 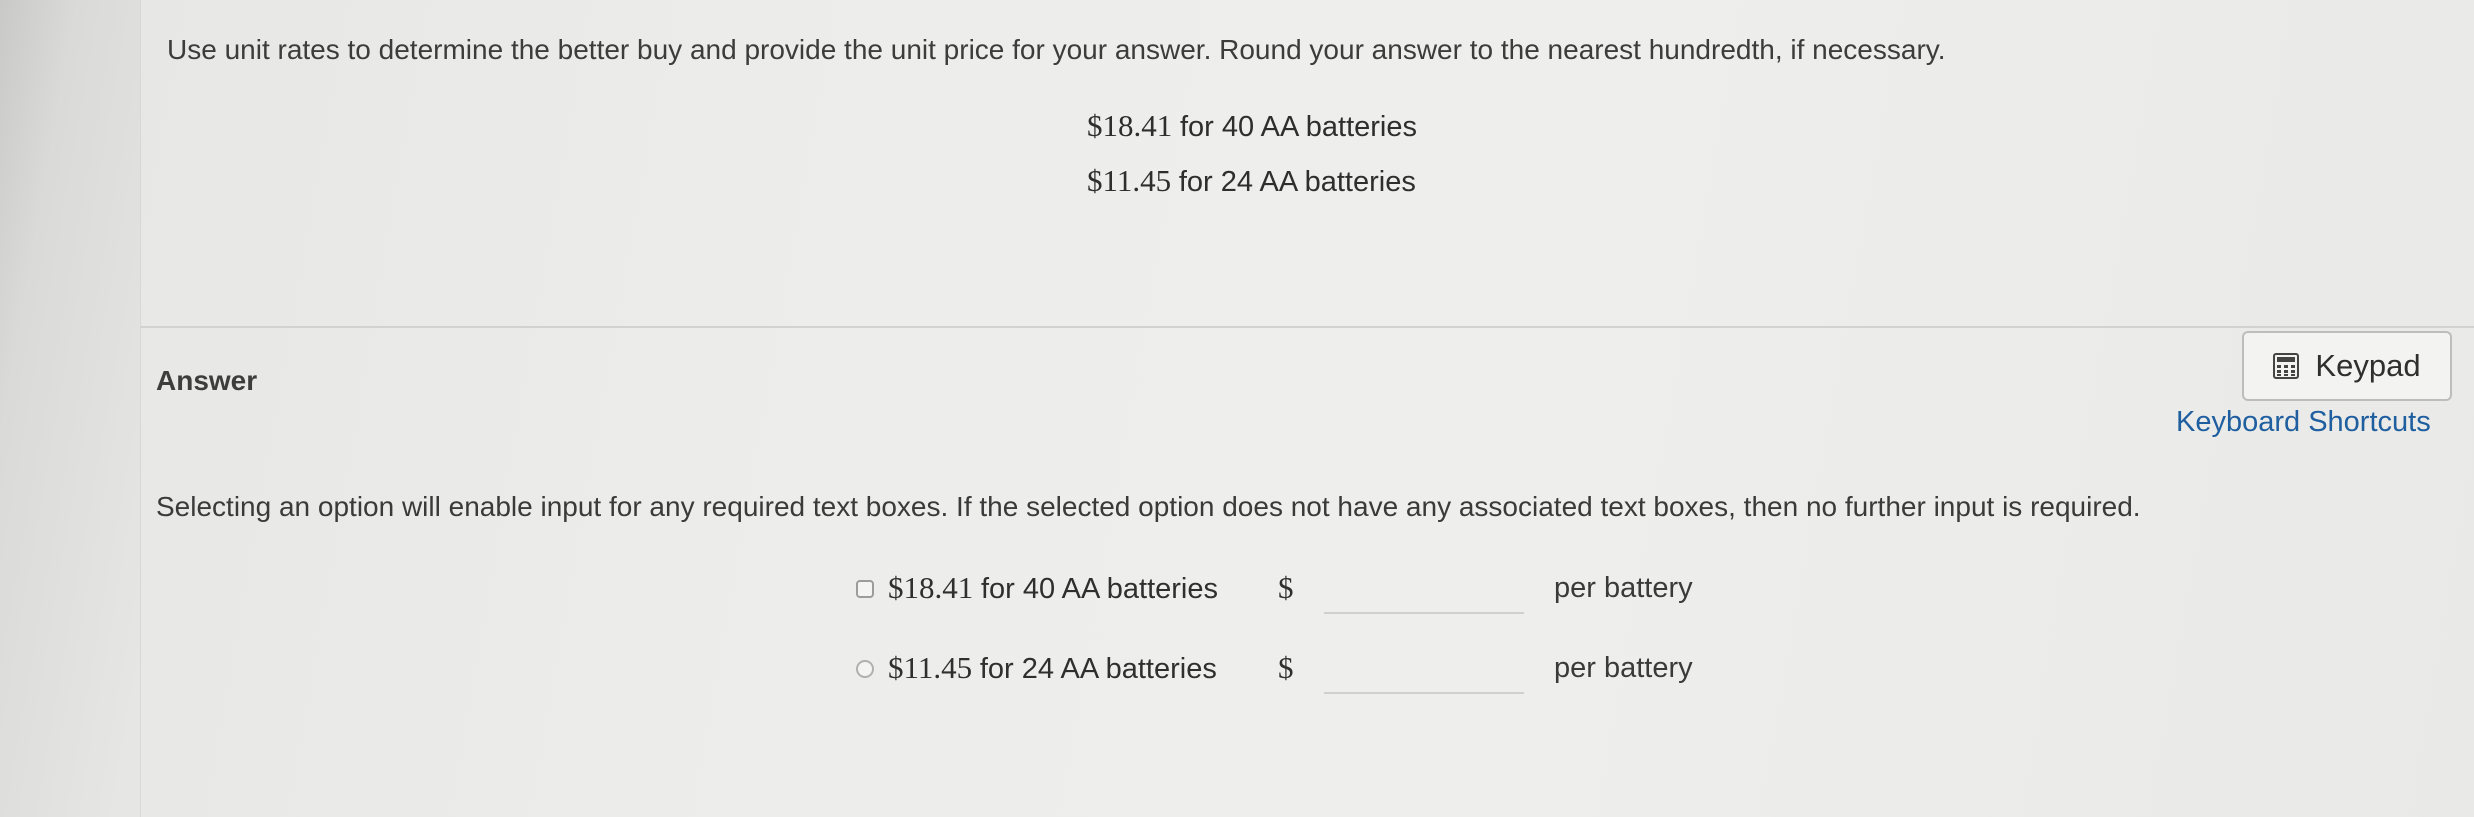 I want to click on option-1-currency: $, so click(x=1286, y=587).